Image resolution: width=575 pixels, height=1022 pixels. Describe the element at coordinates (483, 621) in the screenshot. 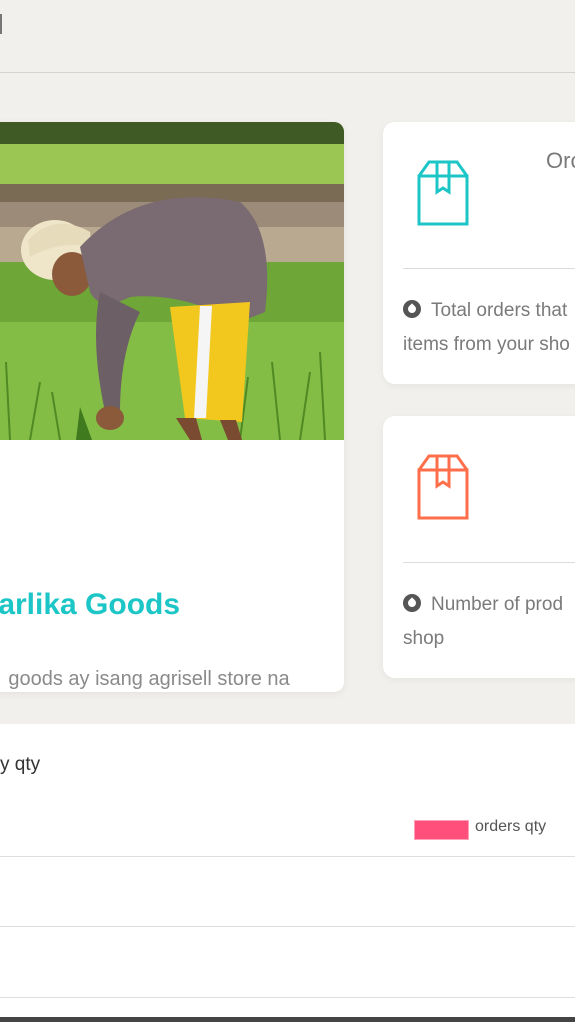

I see `products-stat-note-text: Number of prod shop` at that location.